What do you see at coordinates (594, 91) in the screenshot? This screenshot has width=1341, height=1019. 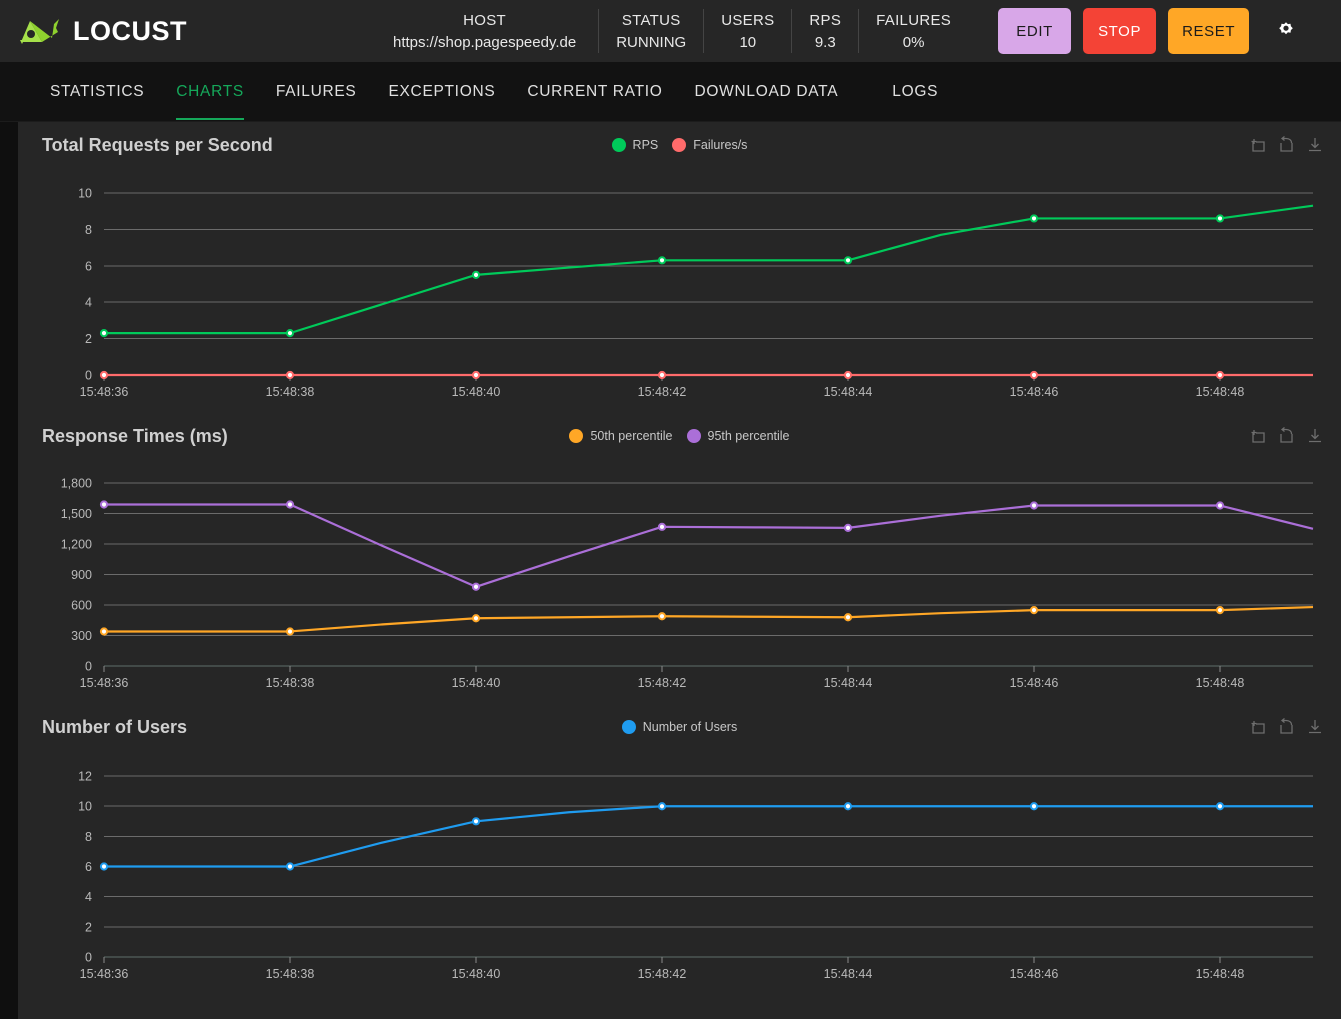 I see `tab-current-ratio: CURRENT RATIO` at bounding box center [594, 91].